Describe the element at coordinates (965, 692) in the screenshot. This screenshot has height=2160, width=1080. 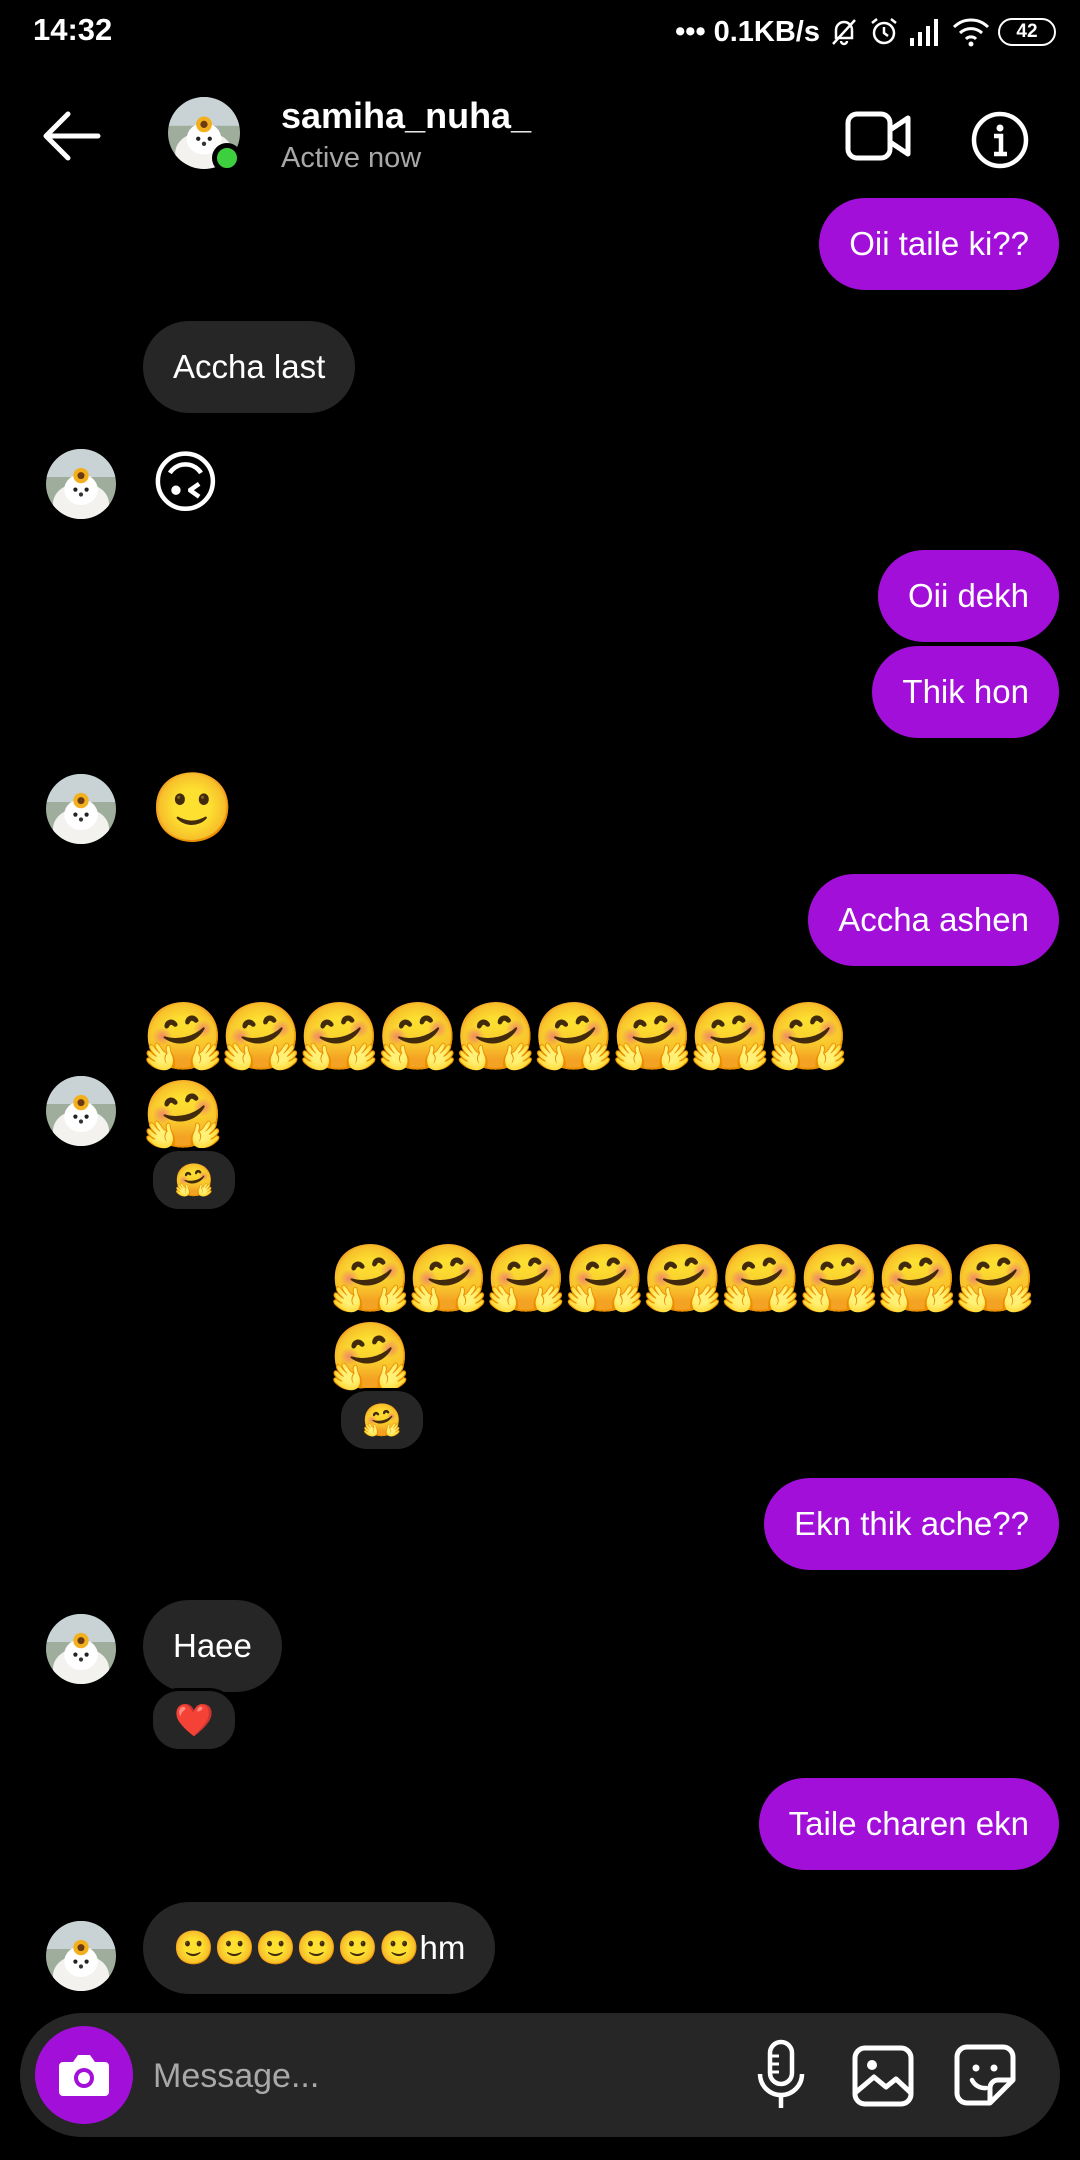
I see `sent-message: Thik hon` at that location.